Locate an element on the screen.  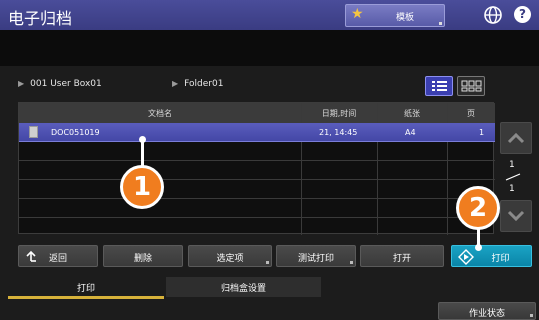
open-button: 打开 is located at coordinates (402, 256).